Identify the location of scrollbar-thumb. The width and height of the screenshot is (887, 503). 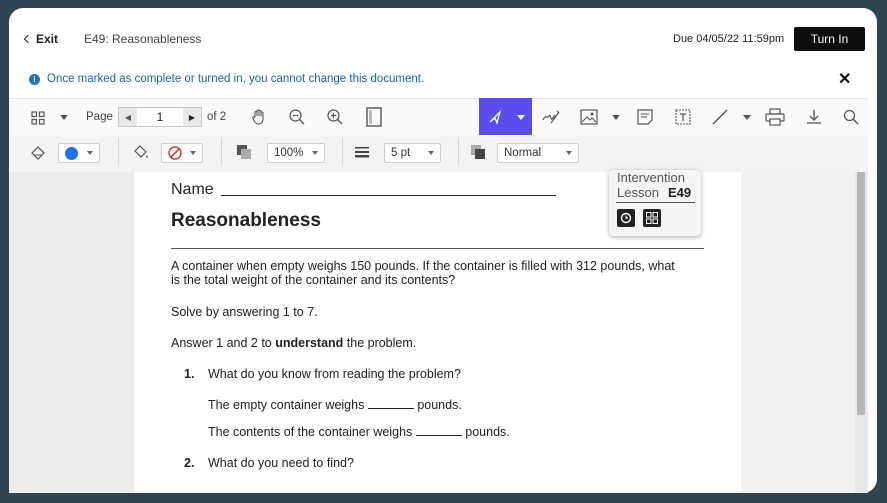
(861, 293).